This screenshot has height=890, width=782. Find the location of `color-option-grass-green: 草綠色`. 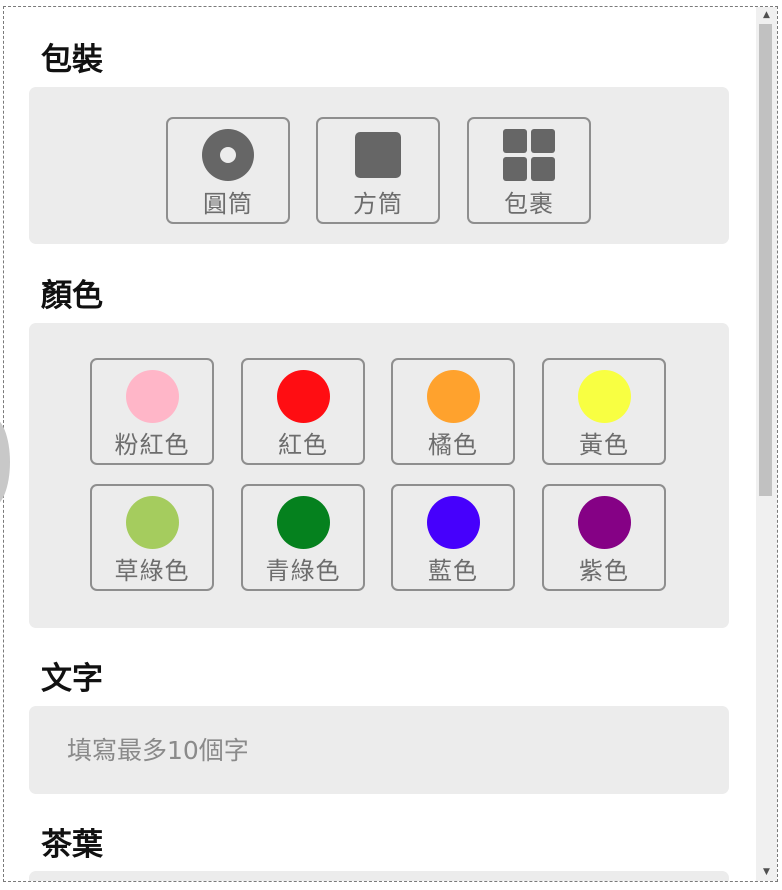

color-option-grass-green: 草綠色 is located at coordinates (152, 537).